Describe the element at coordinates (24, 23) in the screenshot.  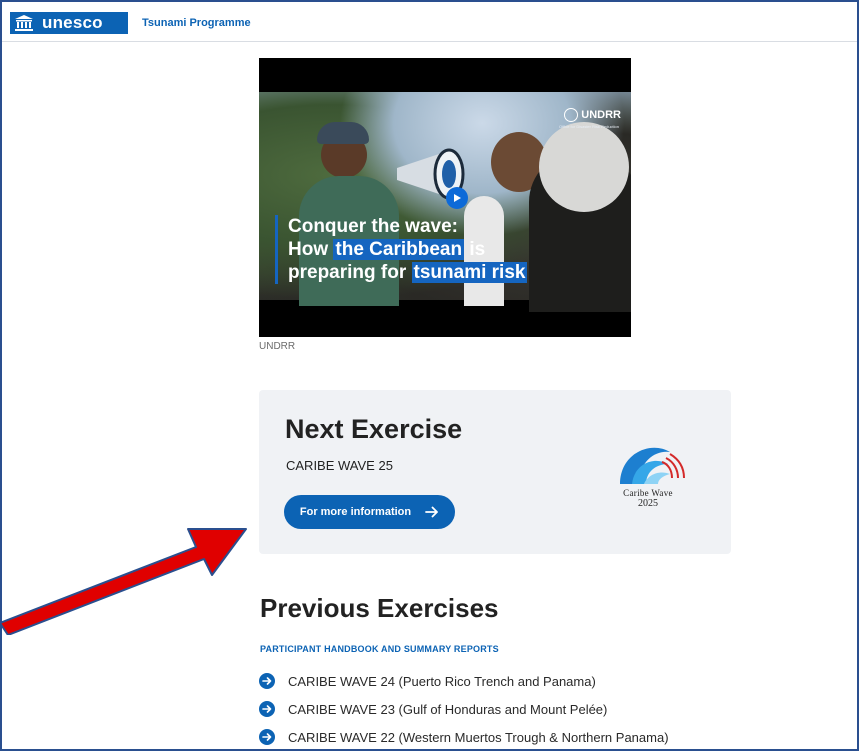
I see `temple-icon` at that location.